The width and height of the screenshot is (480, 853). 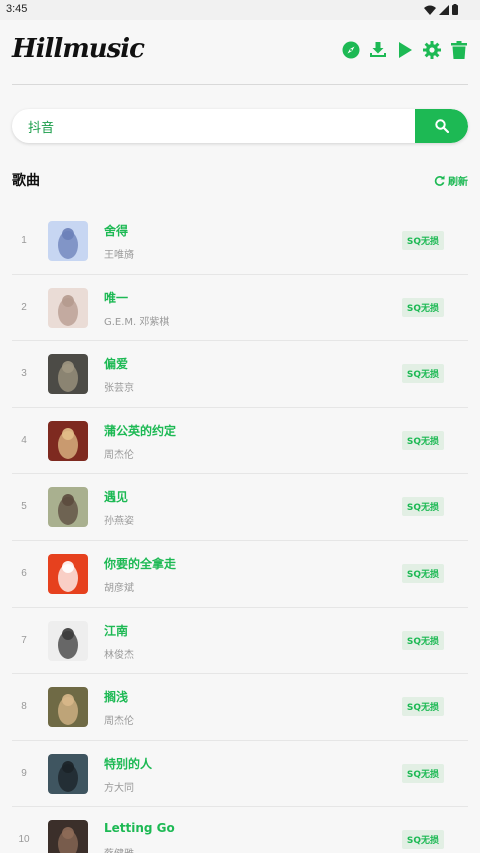 I want to click on download-button, so click(x=377, y=49).